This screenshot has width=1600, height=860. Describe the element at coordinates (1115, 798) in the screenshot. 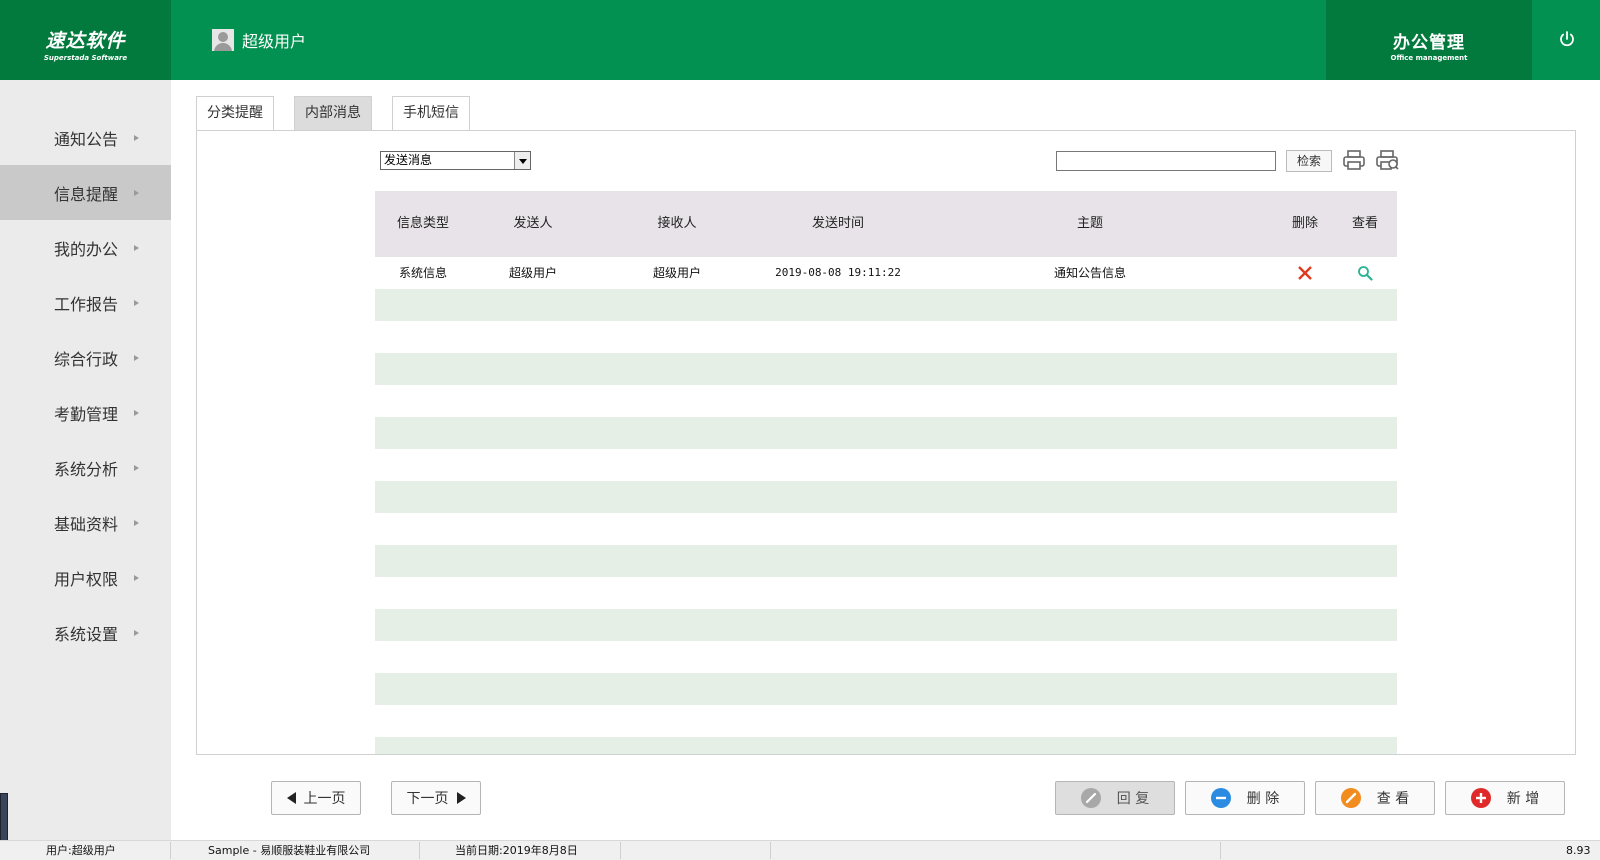

I see `reply-button: 回 复` at that location.